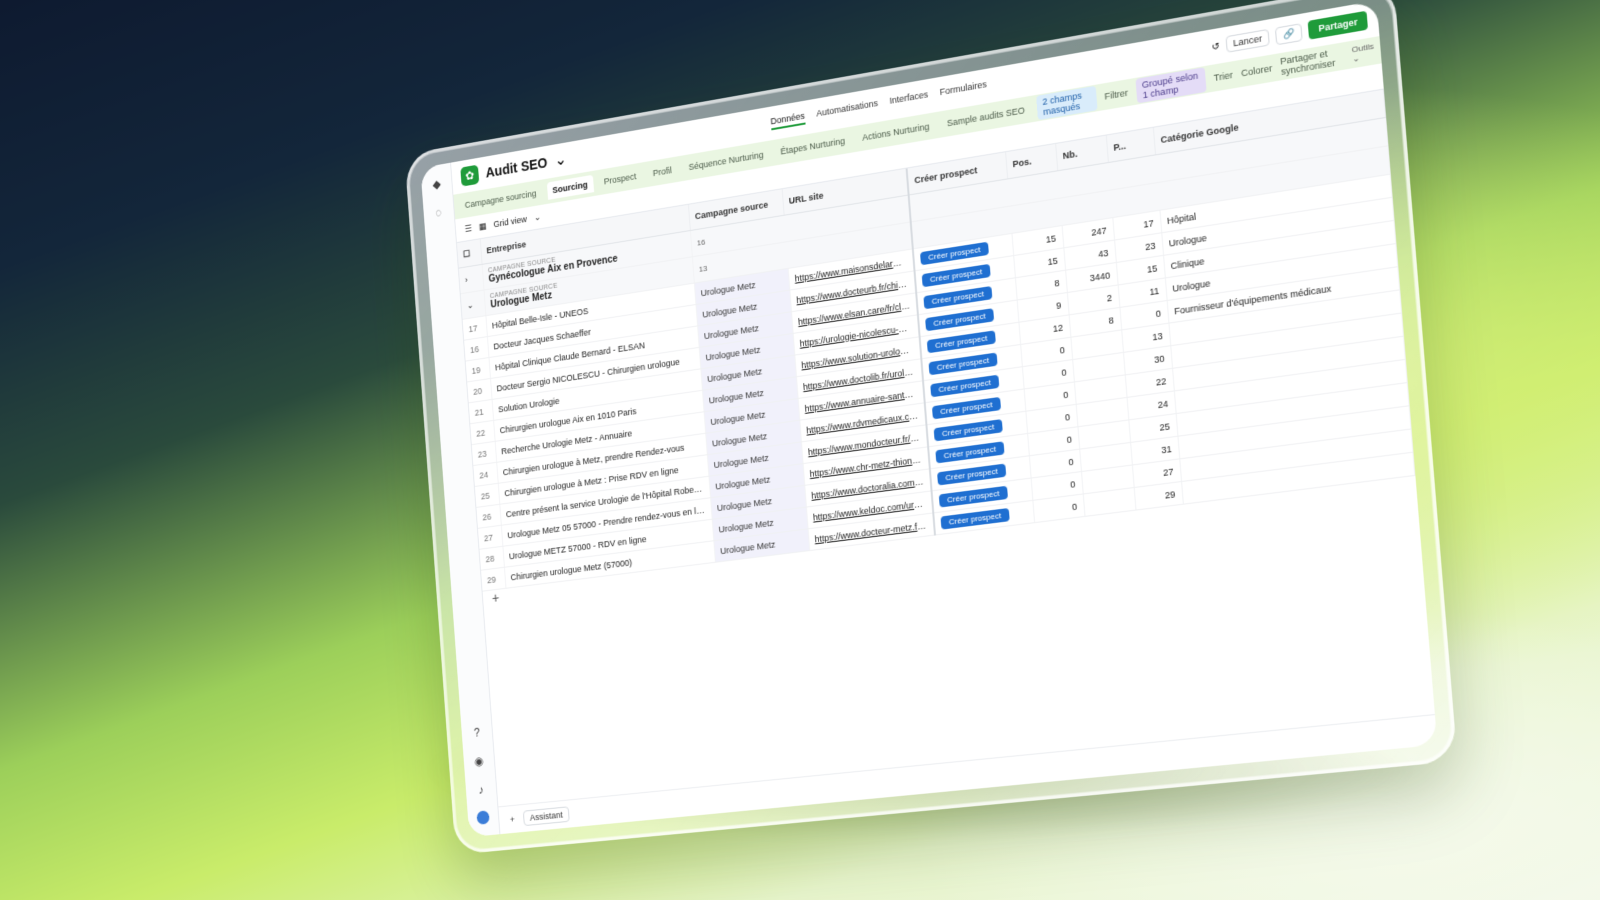 The height and width of the screenshot is (900, 1600). What do you see at coordinates (620, 178) in the screenshot?
I see `tab-prospect: Prospect` at bounding box center [620, 178].